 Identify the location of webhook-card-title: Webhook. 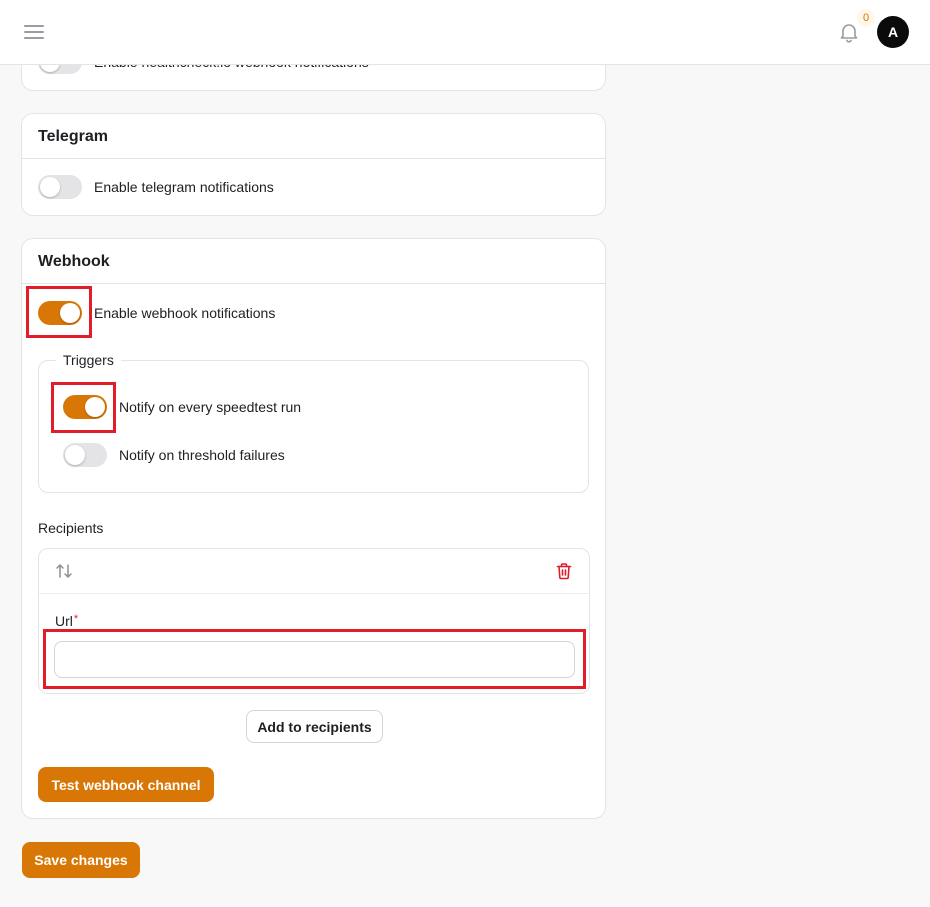
(313, 261).